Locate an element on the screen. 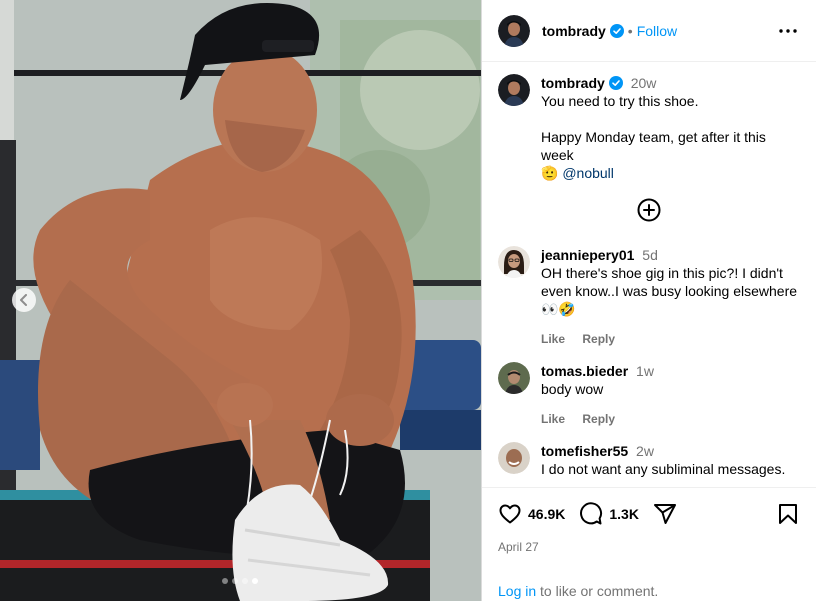  chevron-left-icon is located at coordinates (23, 300).